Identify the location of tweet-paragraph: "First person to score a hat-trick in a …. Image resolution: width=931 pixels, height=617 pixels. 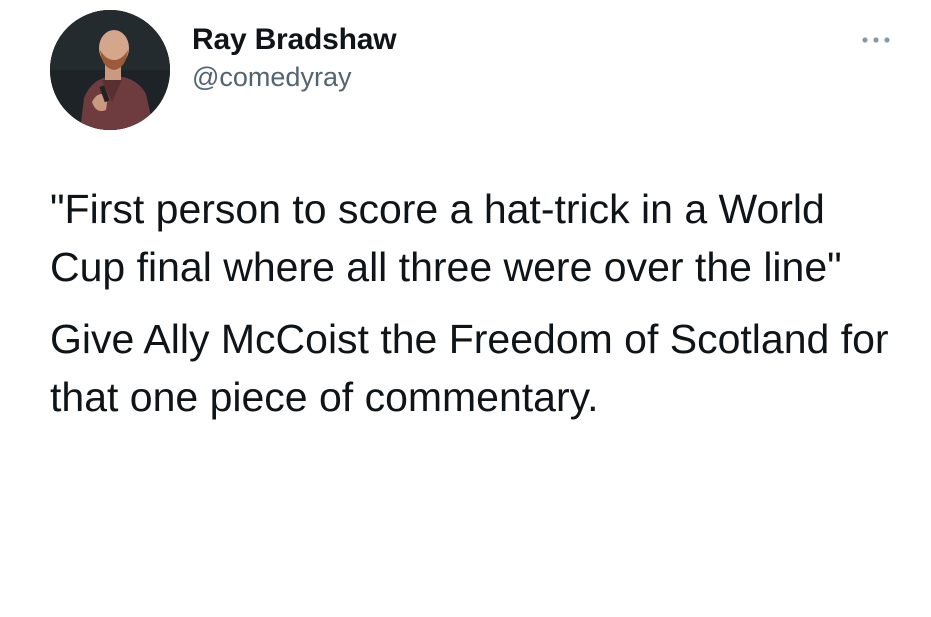
(446, 238).